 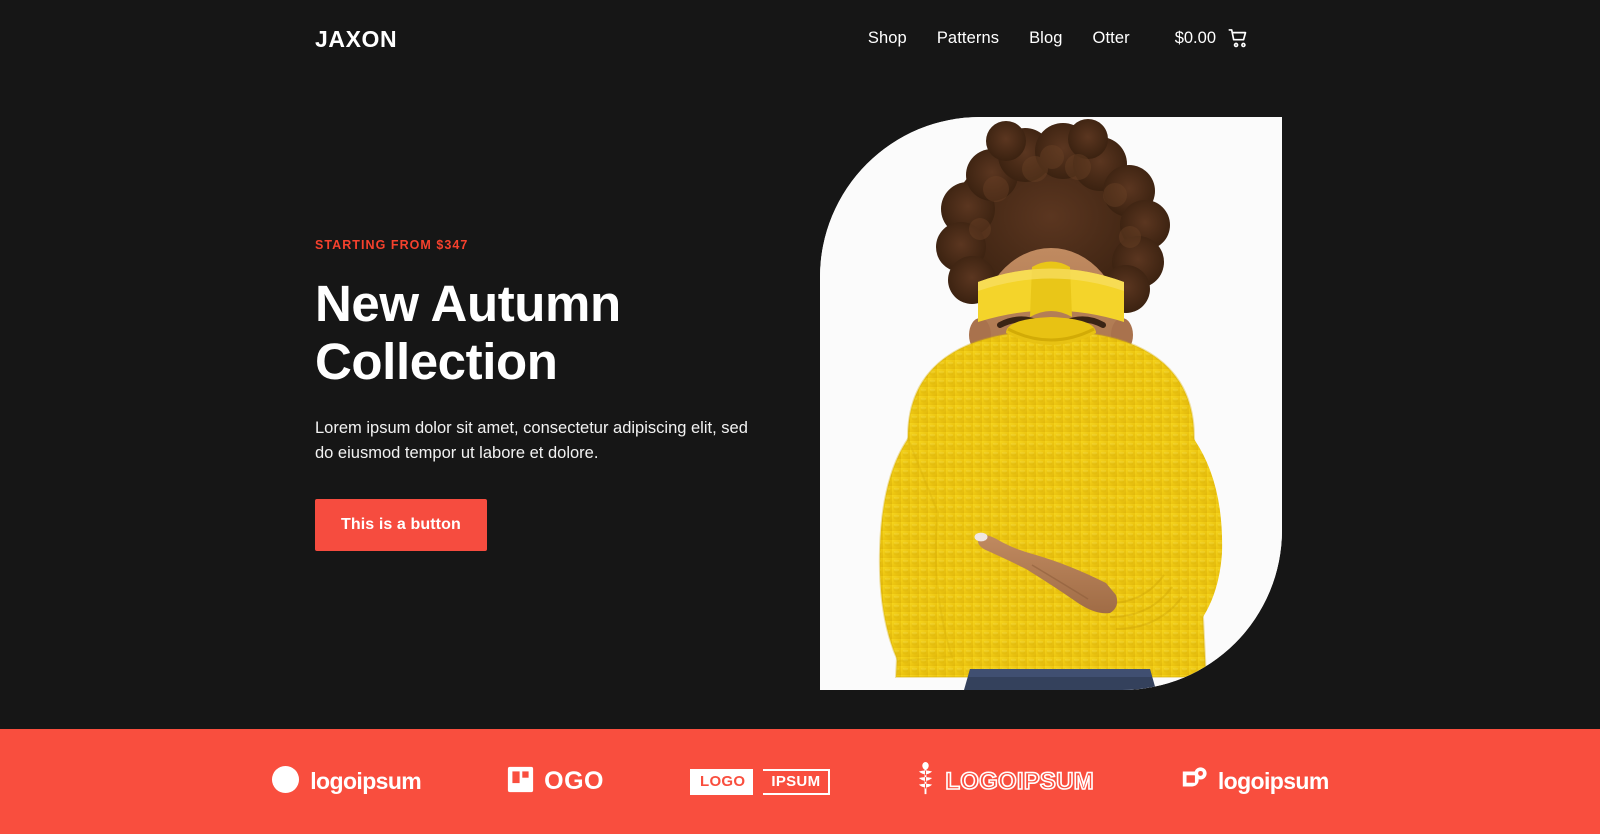 What do you see at coordinates (1273, 781) in the screenshot?
I see `logo-square-circle-label: logoipsum` at bounding box center [1273, 781].